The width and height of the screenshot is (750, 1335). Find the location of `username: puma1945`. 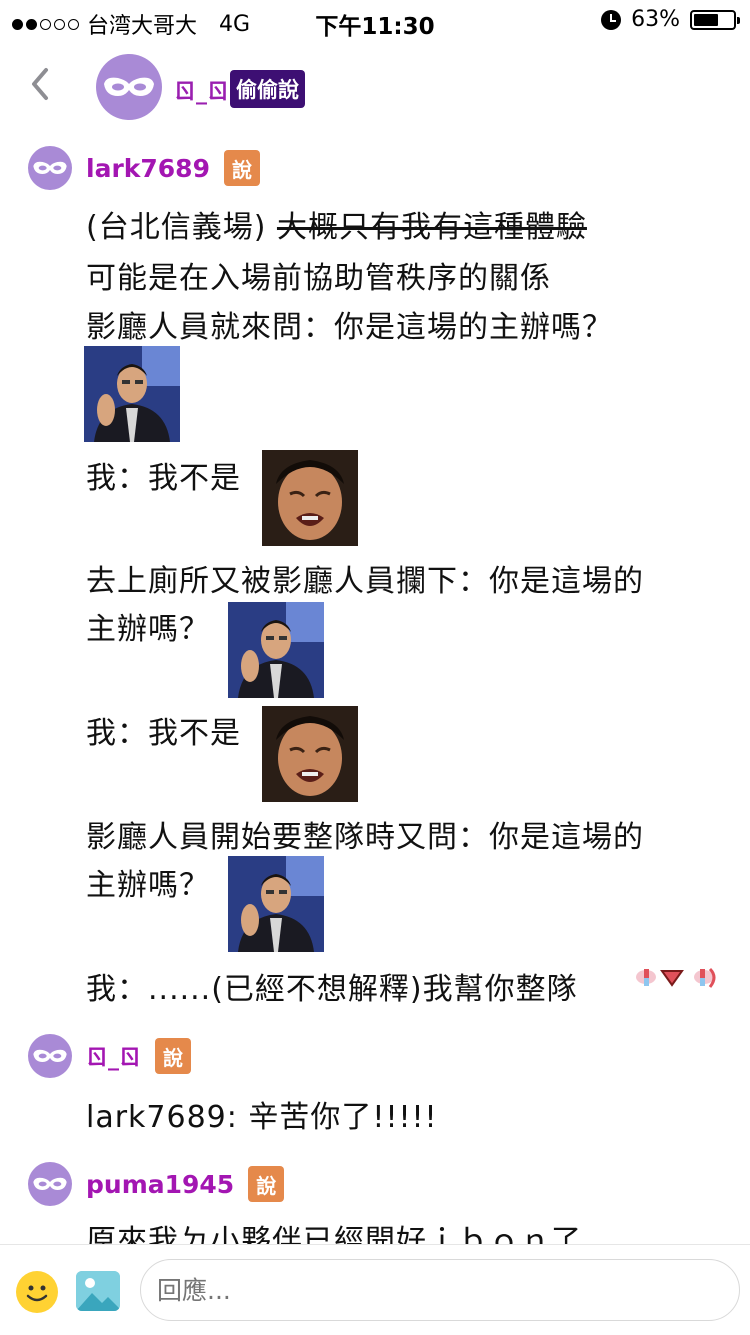

username: puma1945 is located at coordinates (160, 1184).